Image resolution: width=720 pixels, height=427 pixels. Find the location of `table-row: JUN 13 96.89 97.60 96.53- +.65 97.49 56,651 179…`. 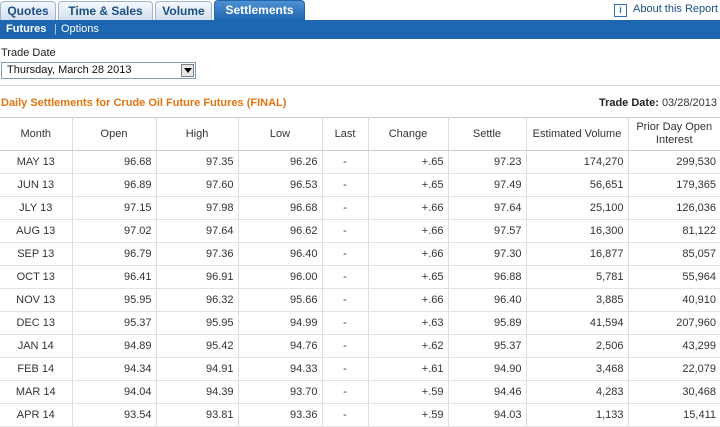

table-row: JUN 13 96.89 97.60 96.53- +.65 97.49 56,651 179… is located at coordinates (360, 185).